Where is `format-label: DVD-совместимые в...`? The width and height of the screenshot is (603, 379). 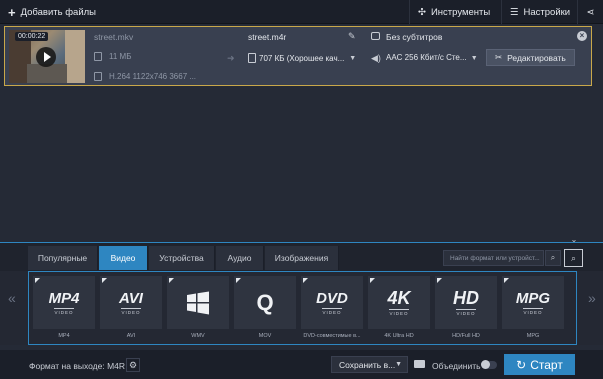 format-label: DVD-совместимые в... is located at coordinates (332, 336).